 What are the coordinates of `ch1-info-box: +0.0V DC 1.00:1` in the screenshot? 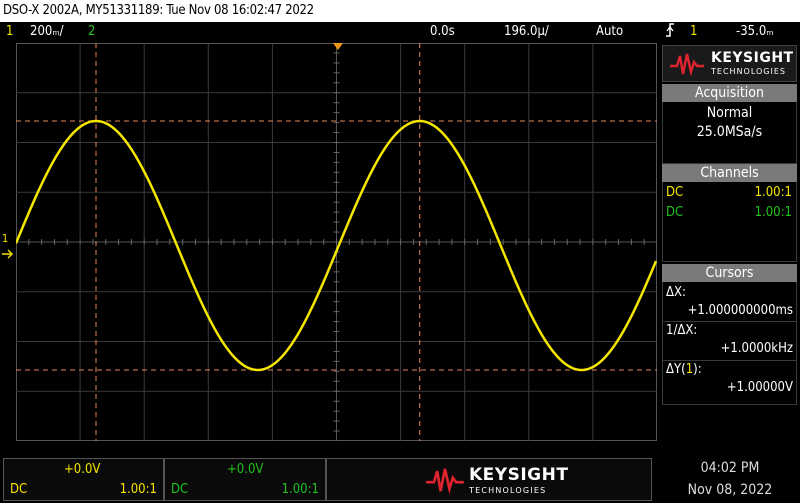 It's located at (83, 479).